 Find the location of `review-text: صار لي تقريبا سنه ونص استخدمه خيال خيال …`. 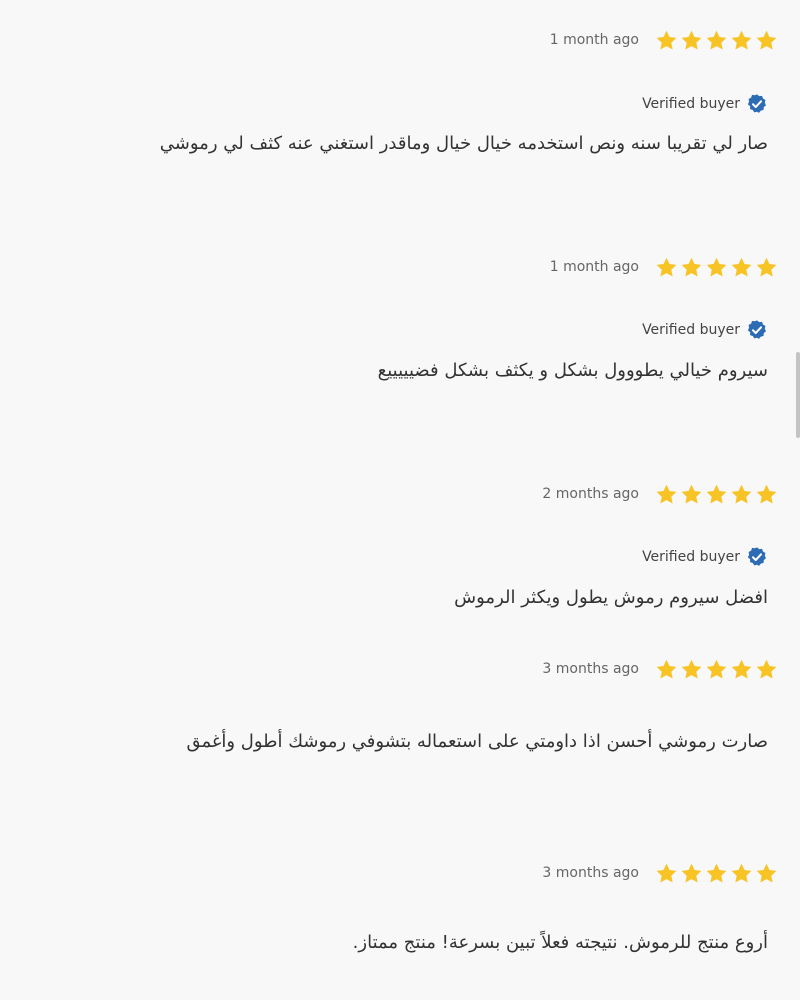

review-text: صار لي تقريبا سنه ونص استخدمه خيال خيال … is located at coordinates (463, 143).